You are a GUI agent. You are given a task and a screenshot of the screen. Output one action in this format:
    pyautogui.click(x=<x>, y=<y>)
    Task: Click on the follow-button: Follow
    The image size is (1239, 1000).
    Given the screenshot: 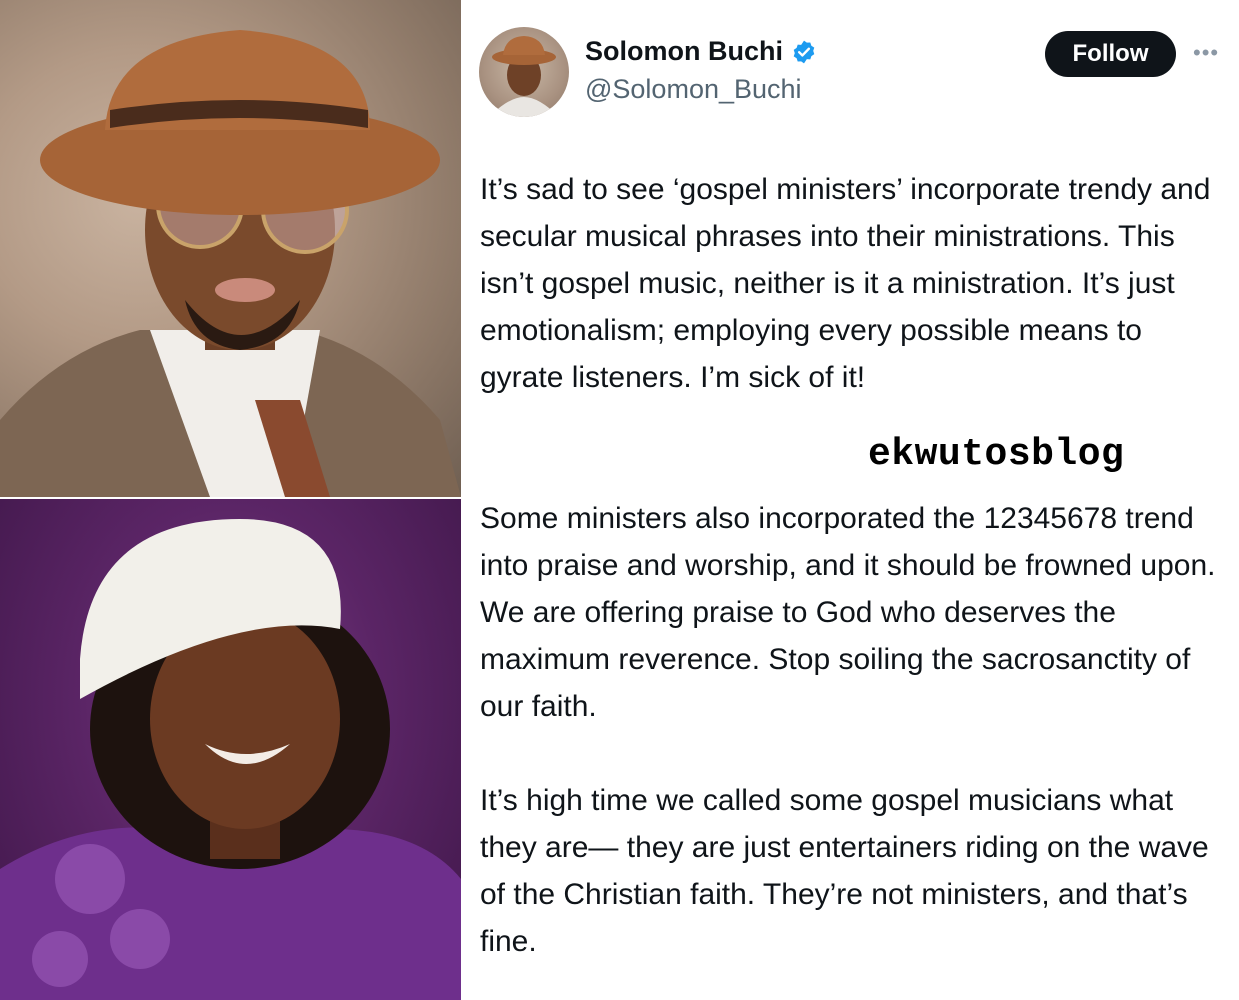 What is the action you would take?
    pyautogui.click(x=1110, y=54)
    